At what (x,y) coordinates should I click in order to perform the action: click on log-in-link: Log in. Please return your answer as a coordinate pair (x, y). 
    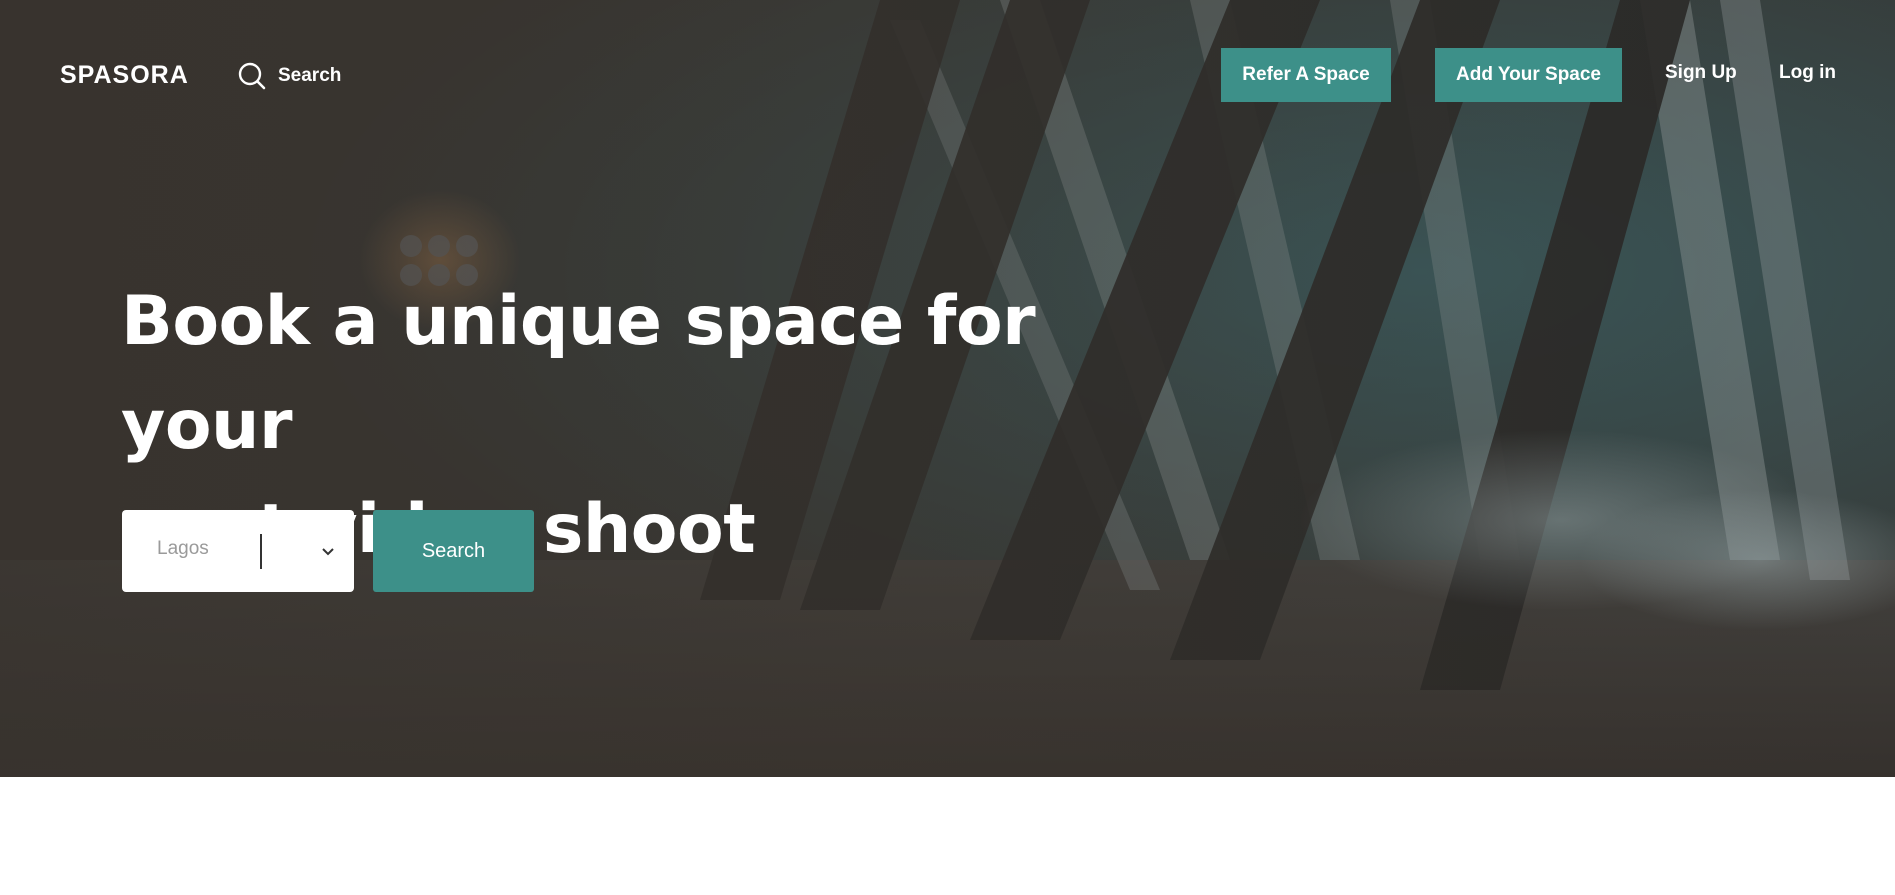
    Looking at the image, I should click on (1807, 73).